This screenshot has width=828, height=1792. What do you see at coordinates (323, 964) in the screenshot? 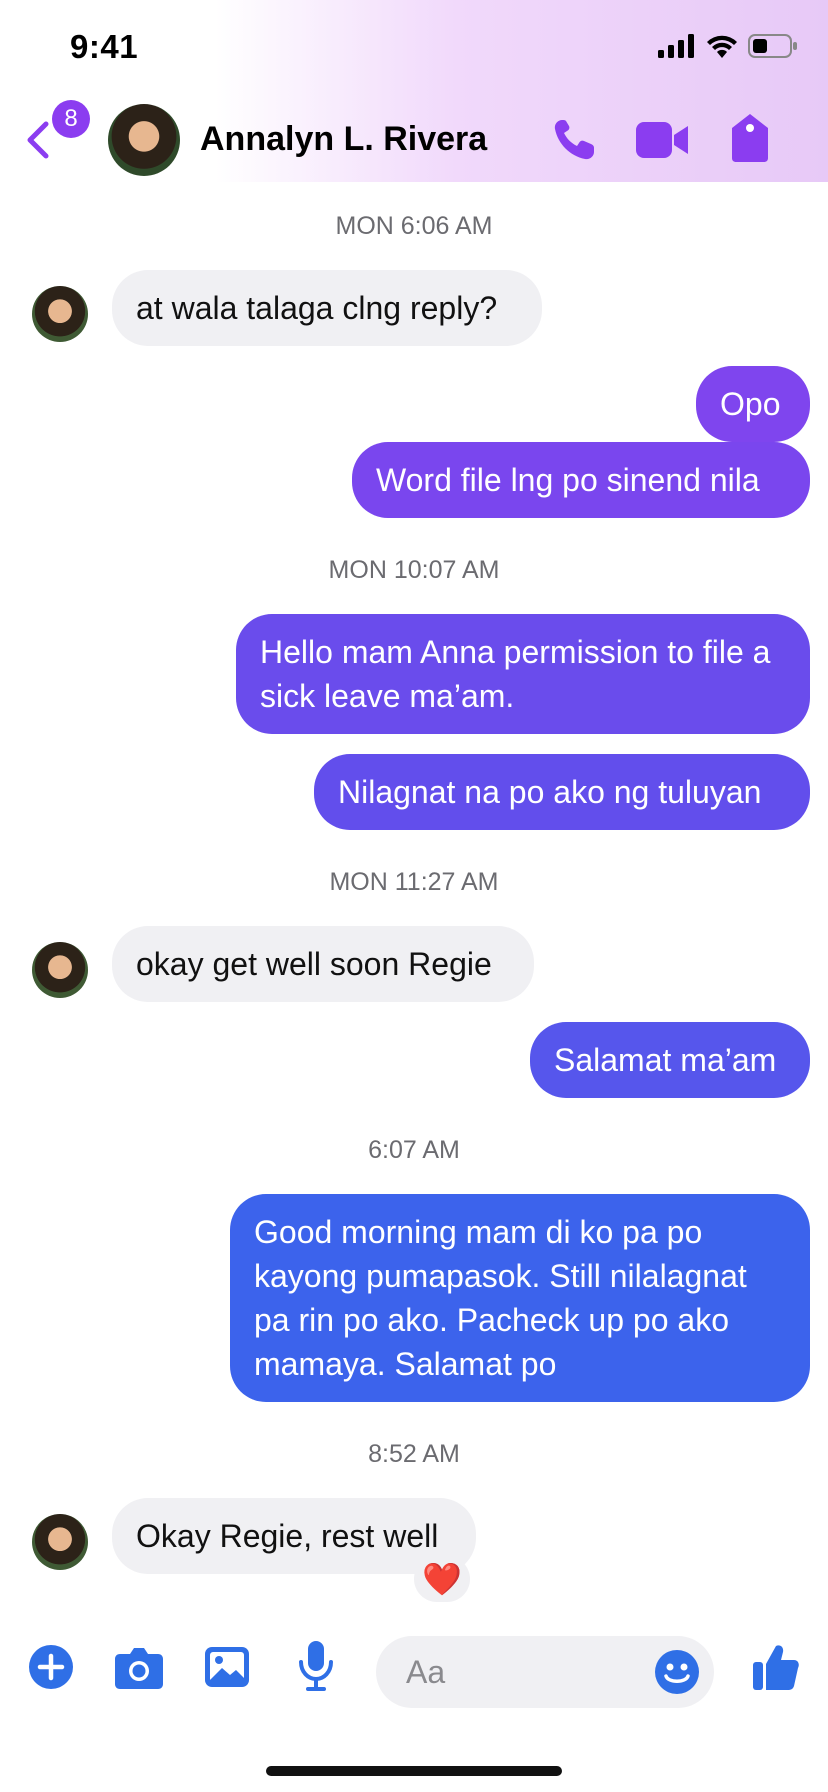
I see `incoming-message: okay get well soon Regie` at bounding box center [323, 964].